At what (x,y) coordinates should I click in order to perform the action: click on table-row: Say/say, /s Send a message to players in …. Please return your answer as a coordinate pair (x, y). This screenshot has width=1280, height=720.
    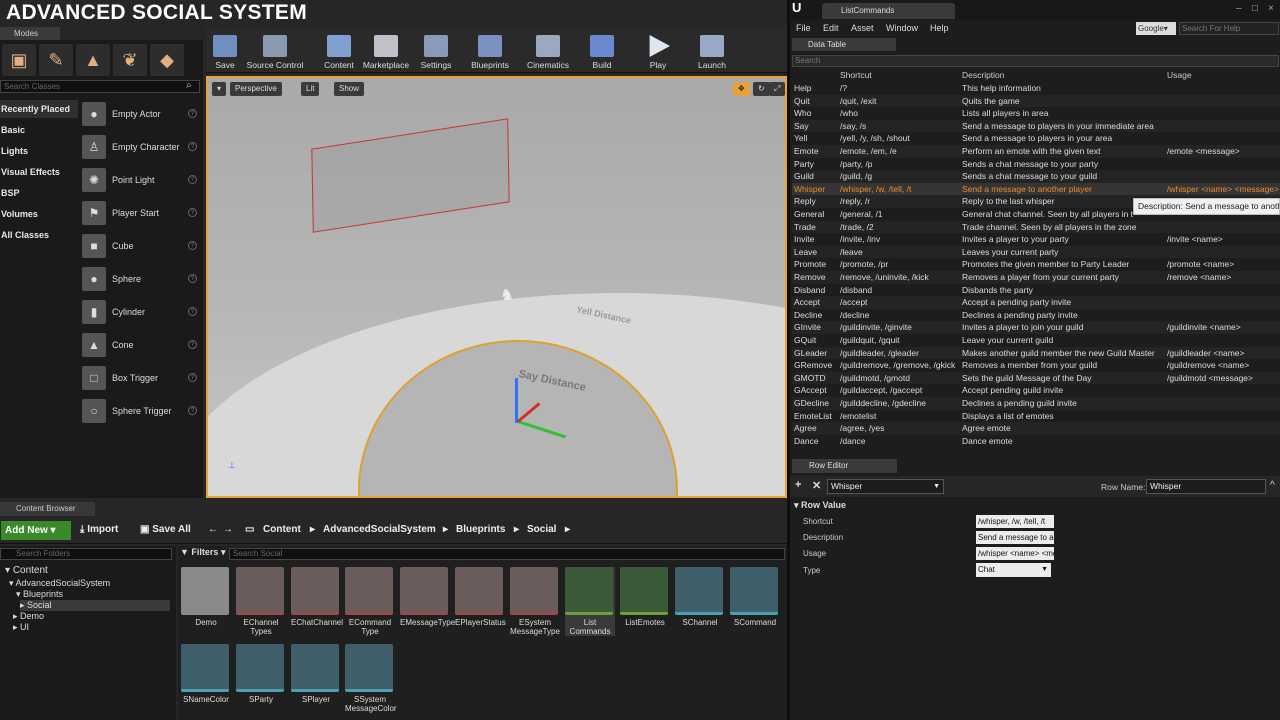
    Looking at the image, I should click on (1036, 126).